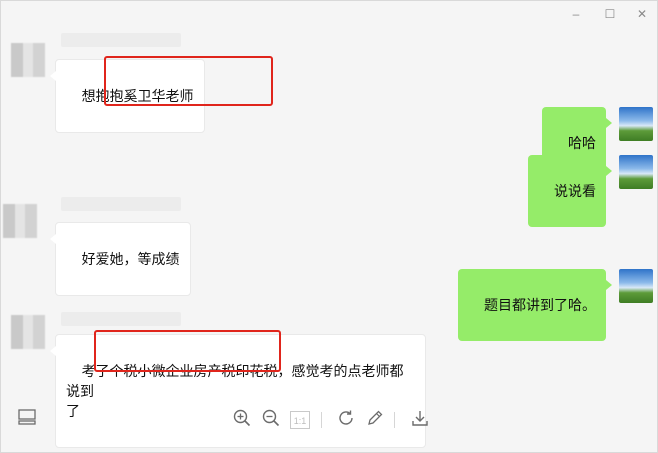 The height and width of the screenshot is (453, 658). I want to click on message-bubble-4: 好爱她，等成绩, so click(120, 259).